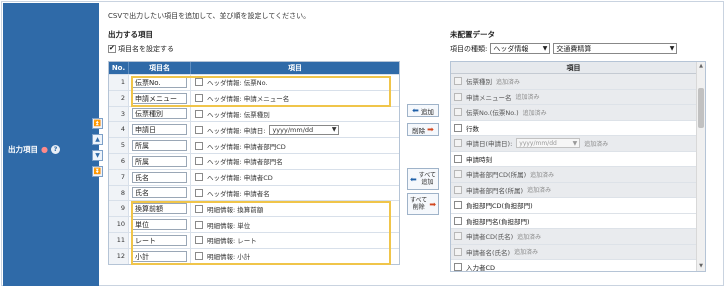 Image resolution: width=725 pixels, height=287 pixels. What do you see at coordinates (573, 113) in the screenshot?
I see `list-item: 伝票No.(伝票No.) 追加済み` at bounding box center [573, 113].